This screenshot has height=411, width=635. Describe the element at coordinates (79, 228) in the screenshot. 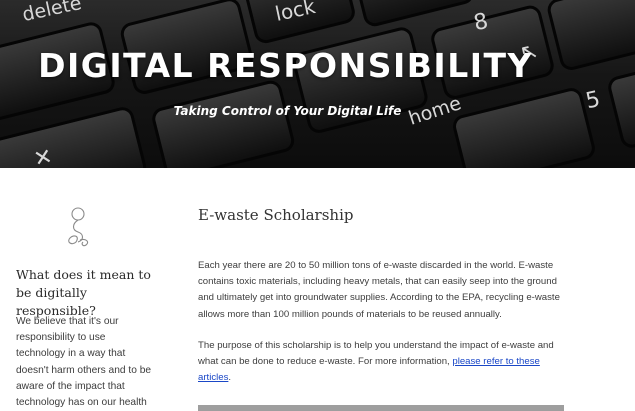

I see `ornament-icon` at that location.